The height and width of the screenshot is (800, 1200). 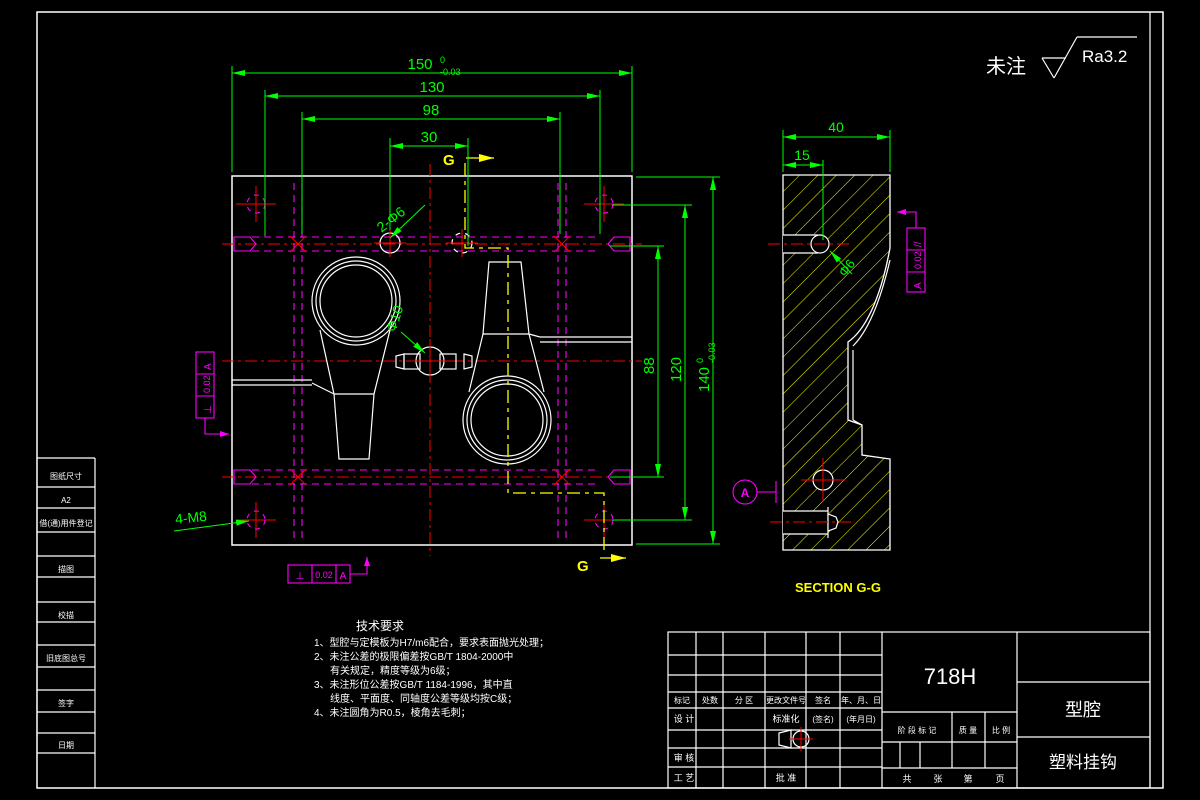 I want to click on section-body, so click(x=836, y=362).